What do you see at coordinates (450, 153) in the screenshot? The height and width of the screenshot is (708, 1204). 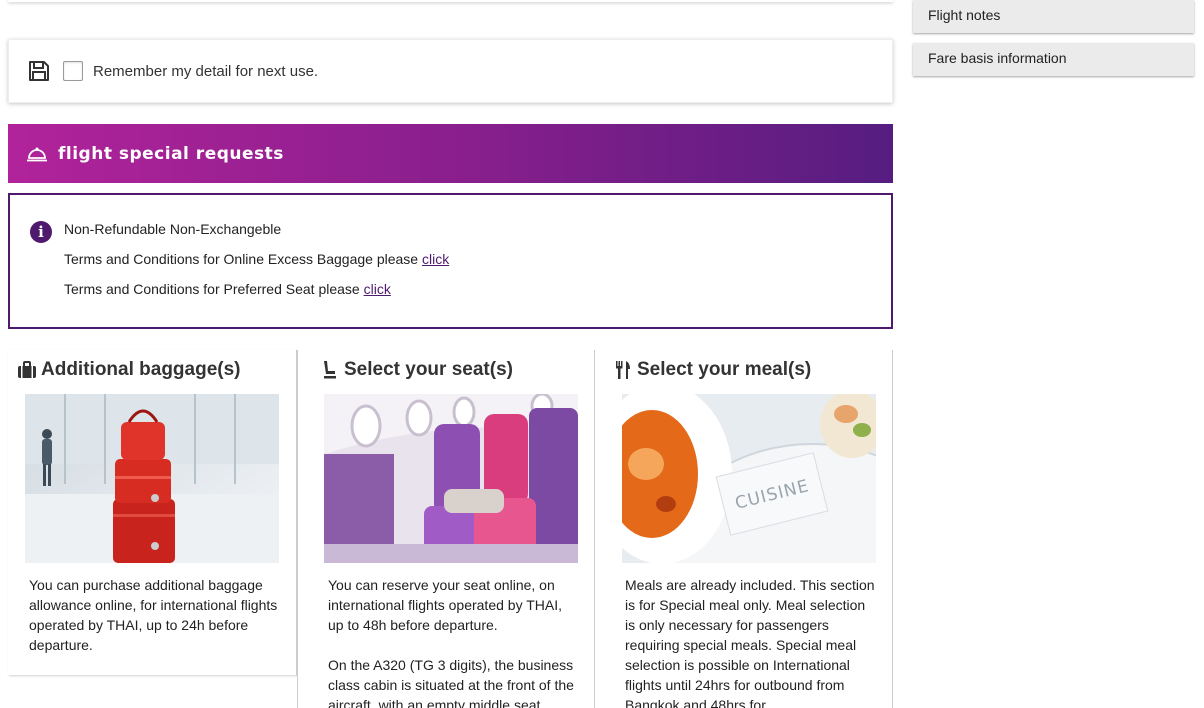 I see `special-requests-banner: flight special requests` at bounding box center [450, 153].